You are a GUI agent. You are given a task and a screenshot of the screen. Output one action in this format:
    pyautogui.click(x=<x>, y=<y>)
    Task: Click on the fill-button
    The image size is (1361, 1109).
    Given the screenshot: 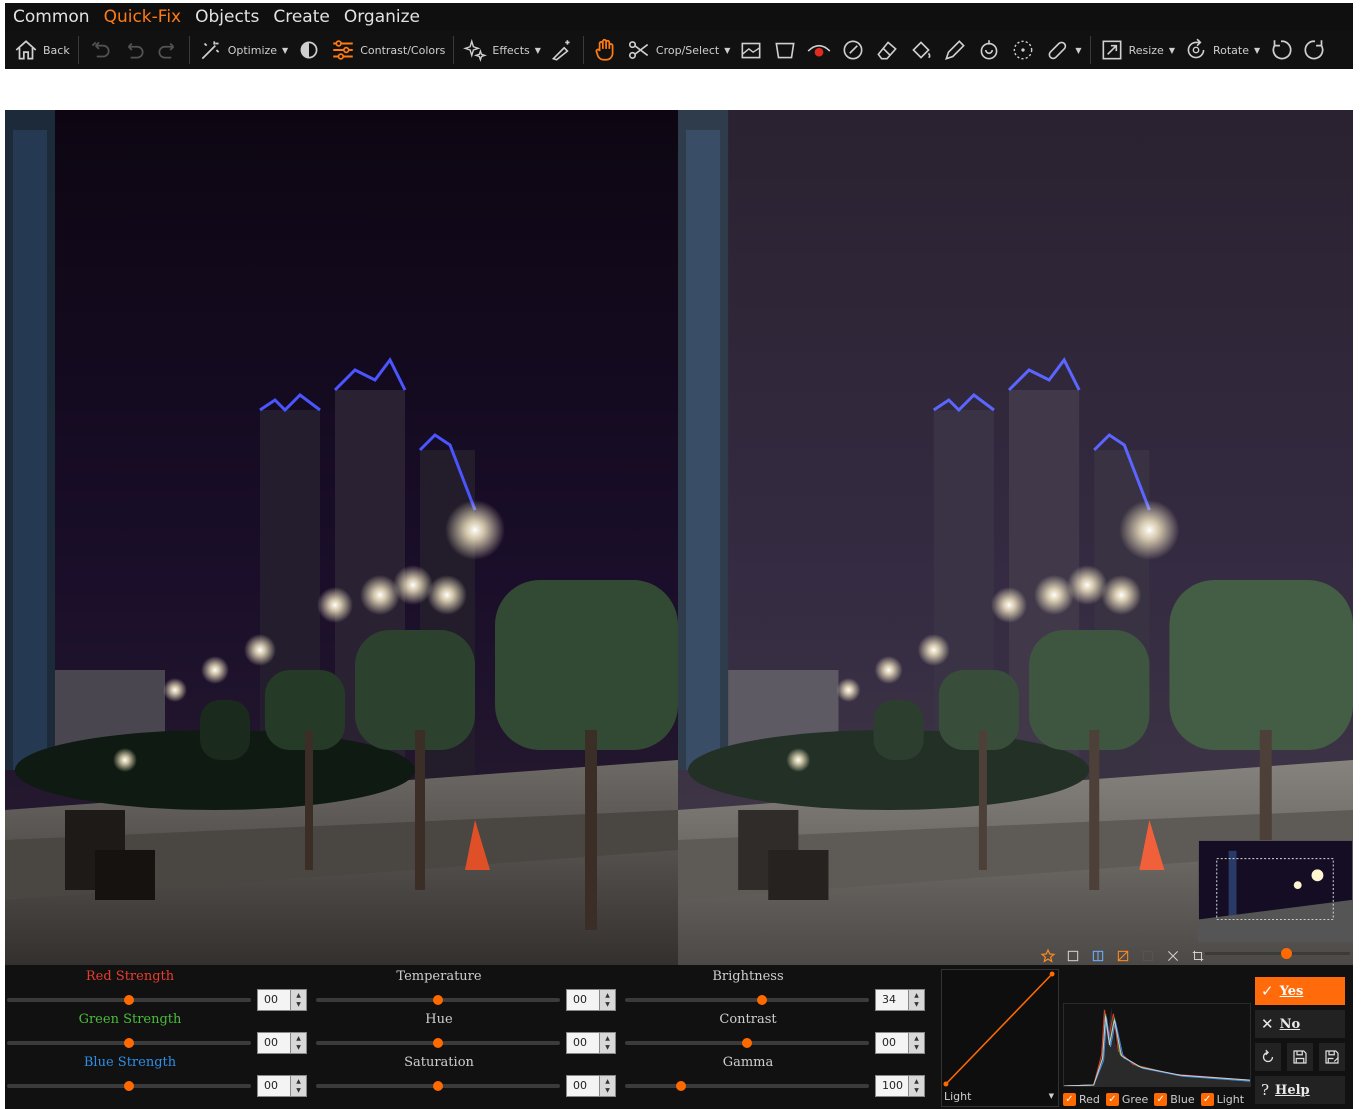 What is the action you would take?
    pyautogui.click(x=921, y=50)
    